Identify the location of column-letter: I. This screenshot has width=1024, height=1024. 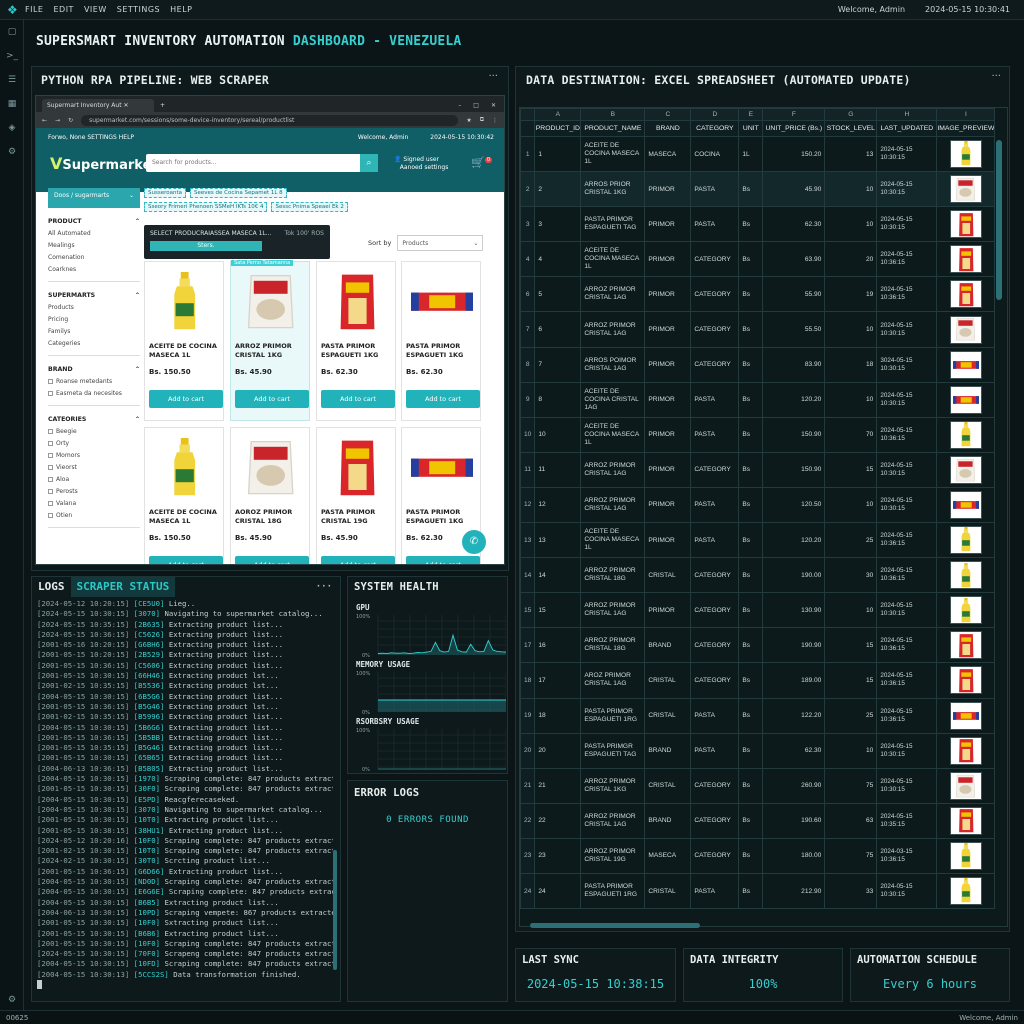
(966, 114).